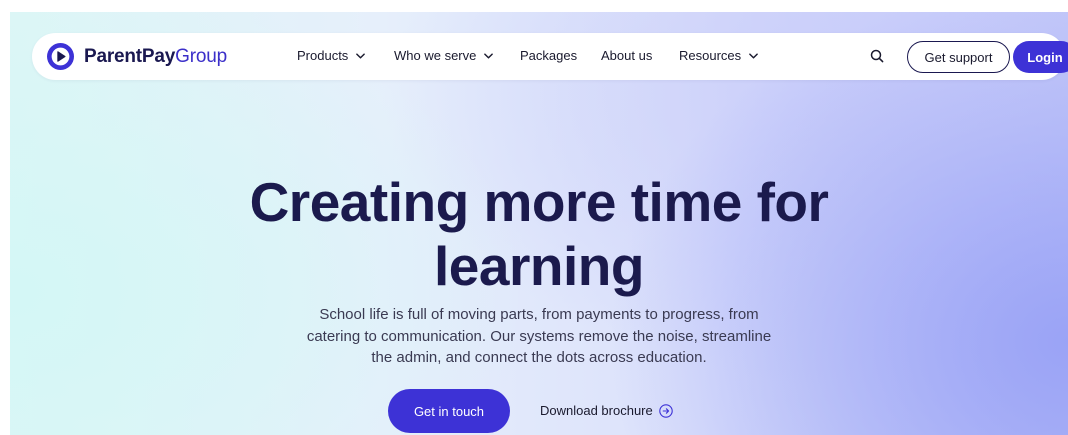  I want to click on hero-headline-line: learning, so click(539, 266).